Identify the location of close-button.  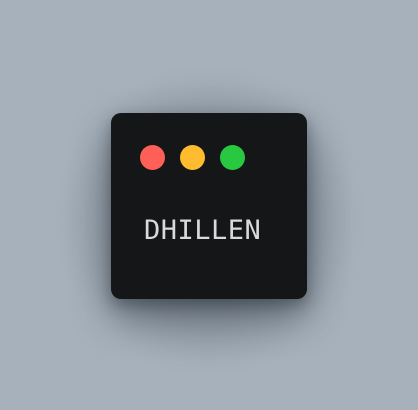
(152, 157).